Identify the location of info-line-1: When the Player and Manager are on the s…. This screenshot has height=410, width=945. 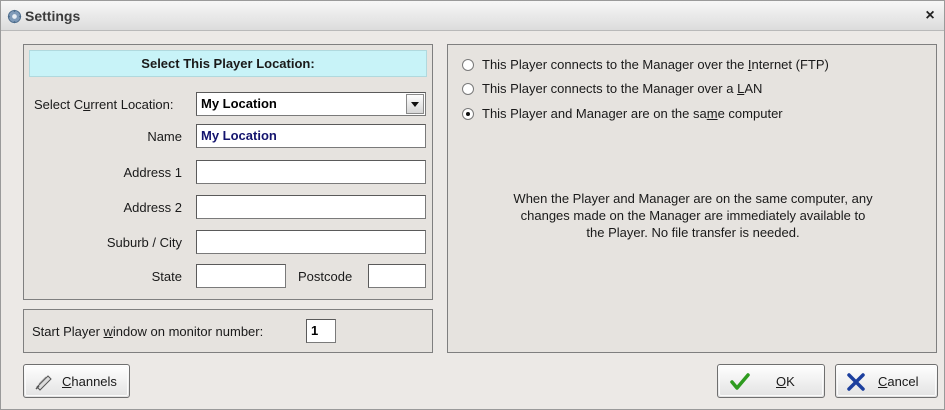
(693, 198).